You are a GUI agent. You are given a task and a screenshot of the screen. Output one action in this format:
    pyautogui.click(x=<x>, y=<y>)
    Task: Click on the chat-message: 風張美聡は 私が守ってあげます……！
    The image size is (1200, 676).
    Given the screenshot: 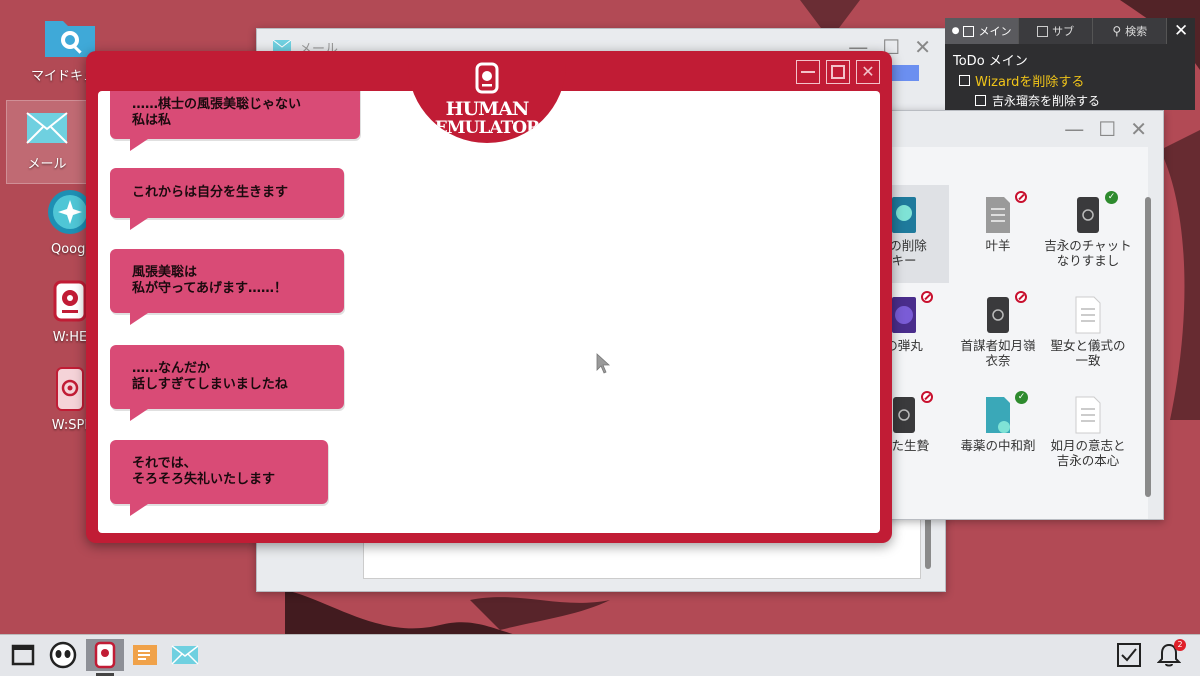 What is the action you would take?
    pyautogui.click(x=227, y=287)
    